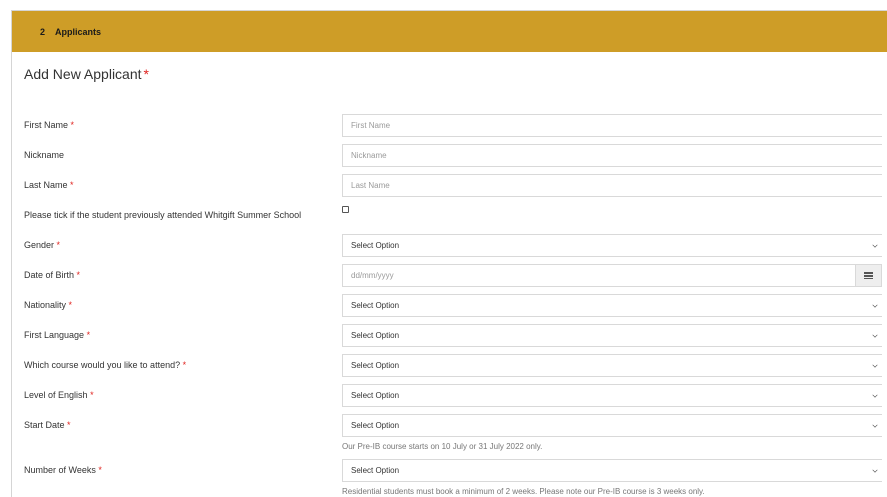 This screenshot has height=497, width=887. Describe the element at coordinates (174, 395) in the screenshot. I see `english-level-label: Level of English *` at that location.